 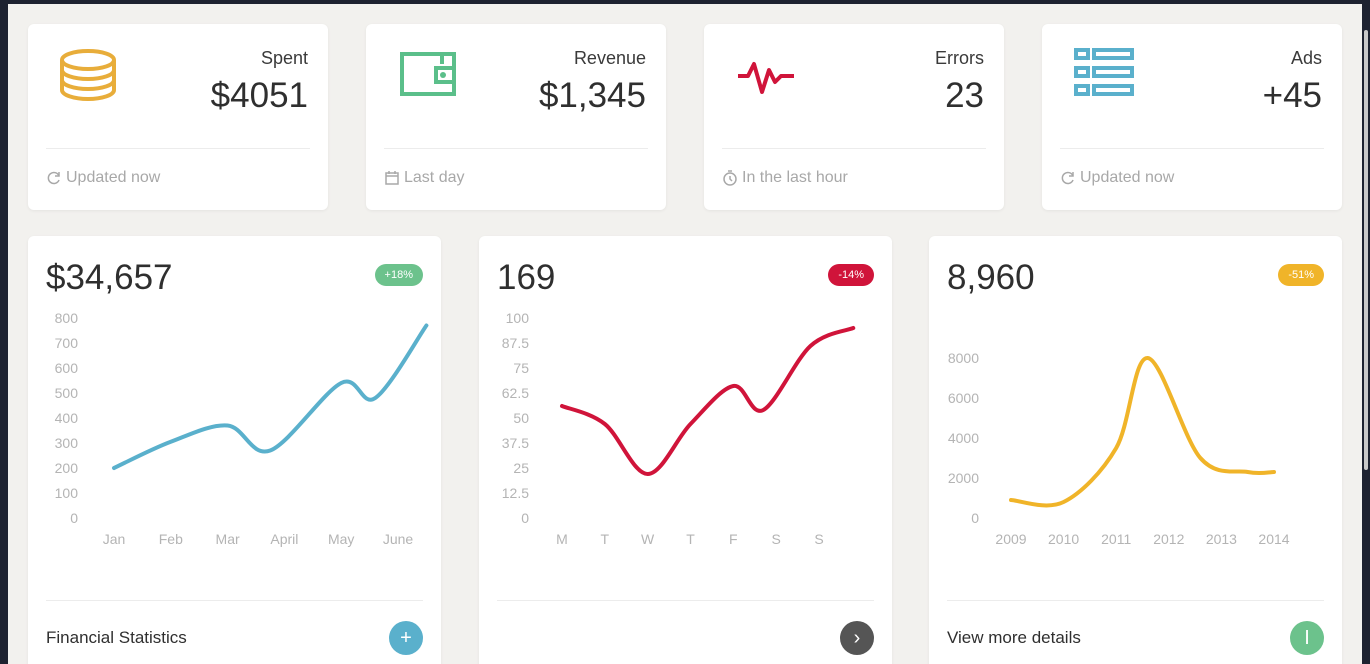 What do you see at coordinates (963, 438) in the screenshot?
I see `y-tick-label: 4000` at bounding box center [963, 438].